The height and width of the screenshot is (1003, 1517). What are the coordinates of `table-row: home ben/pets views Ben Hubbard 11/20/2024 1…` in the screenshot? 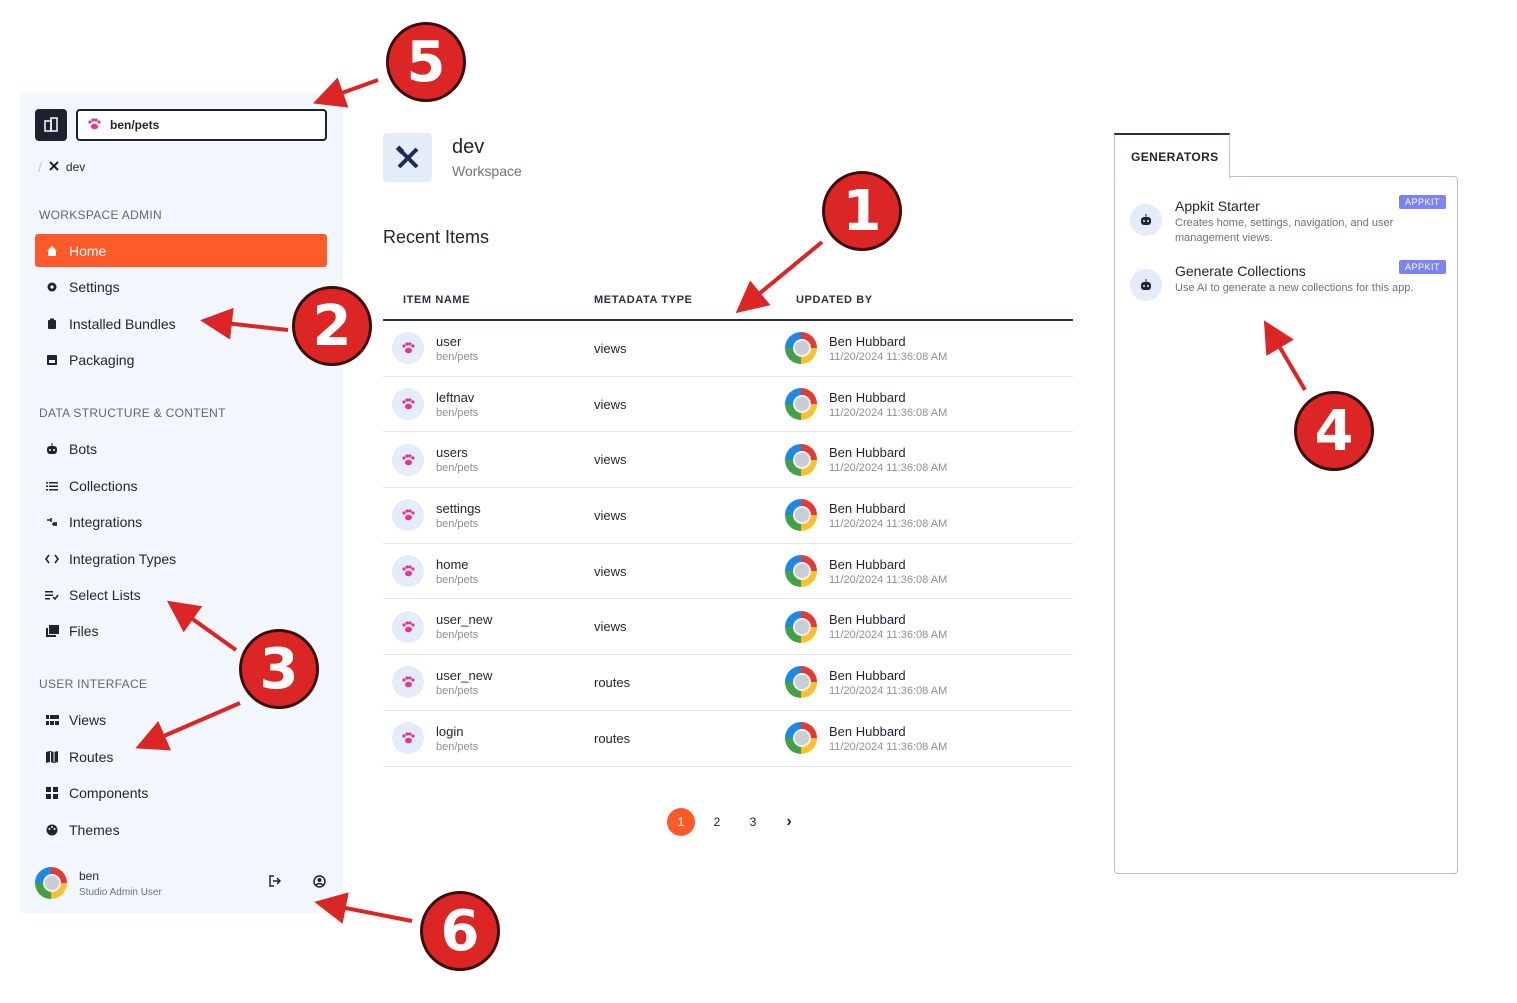 It's located at (728, 572).